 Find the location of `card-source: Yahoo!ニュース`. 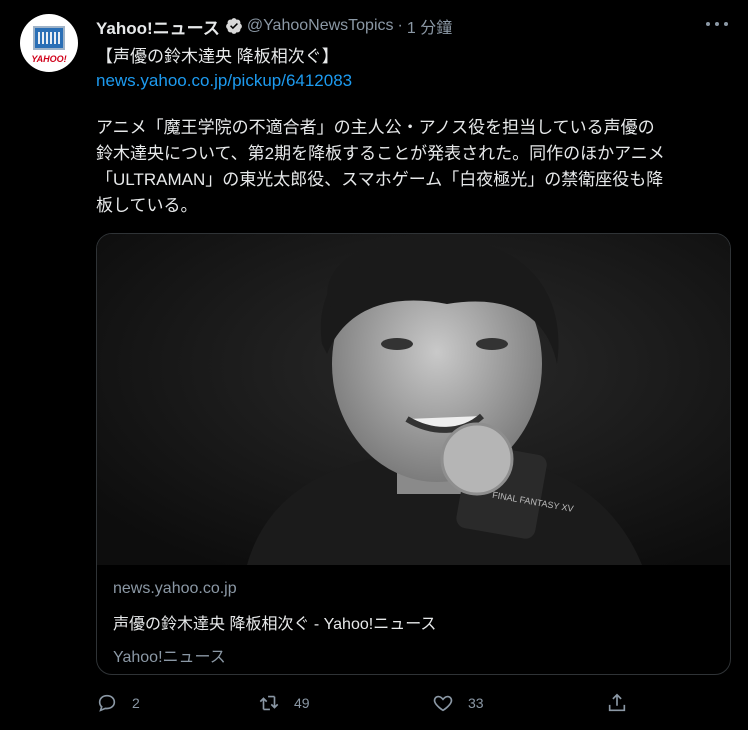

card-source: Yahoo!ニュース is located at coordinates (169, 657).